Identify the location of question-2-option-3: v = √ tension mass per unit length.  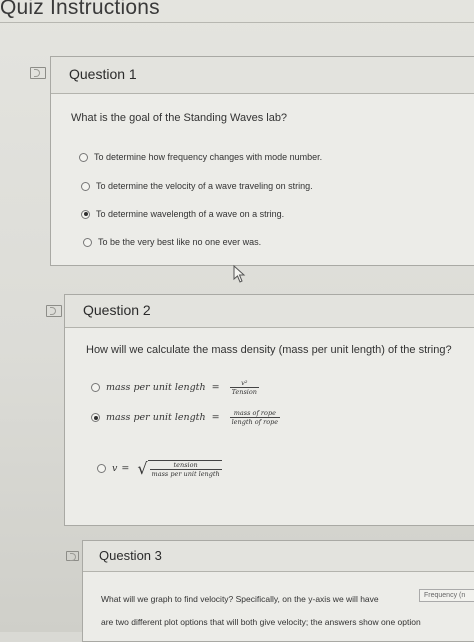
(159, 468).